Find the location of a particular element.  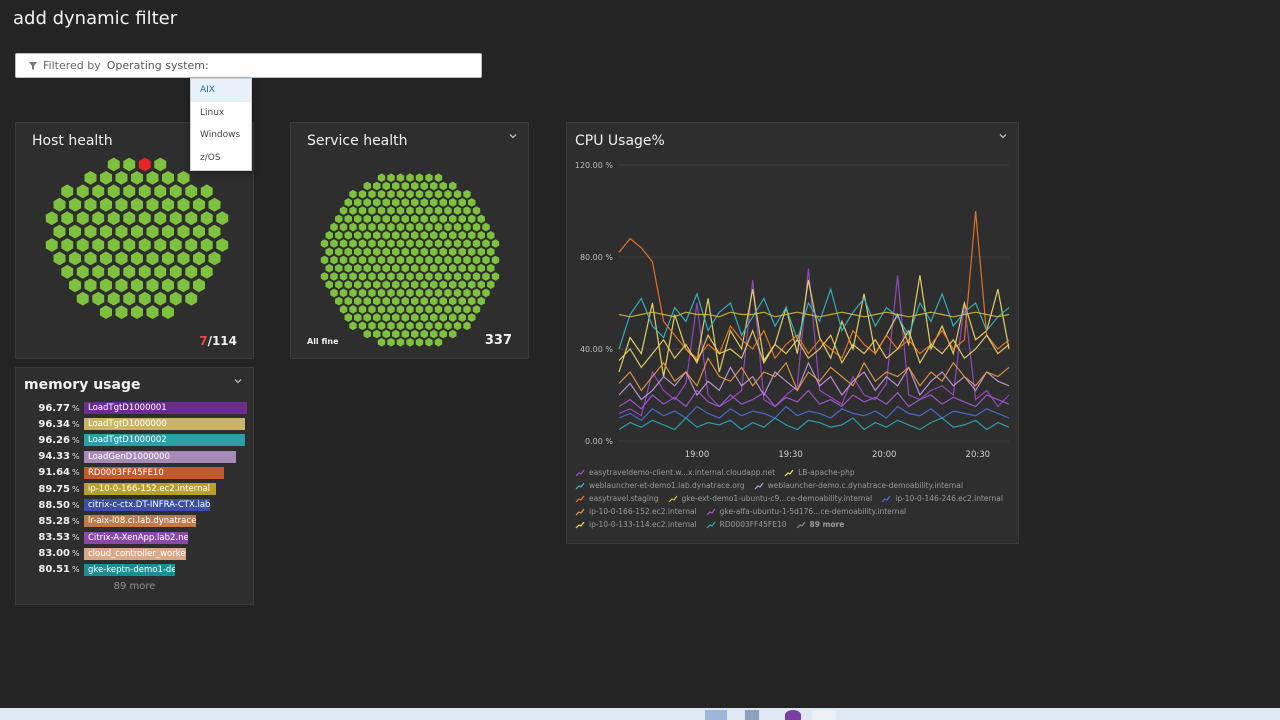

service-health-tile: Service health All fine 337 is located at coordinates (409, 240).